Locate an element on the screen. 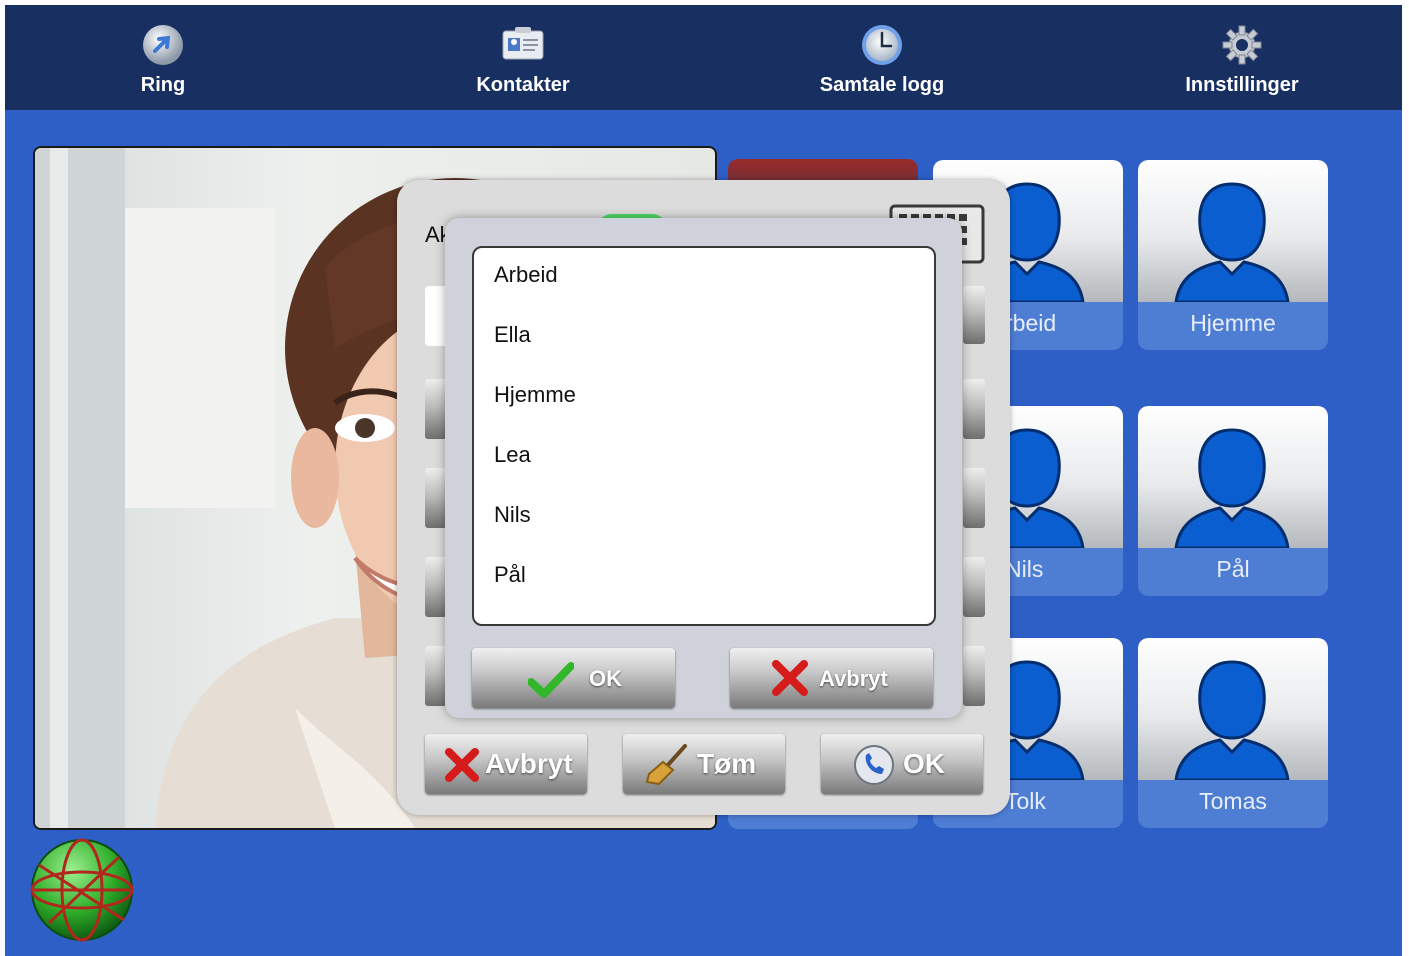 The image size is (1409, 956). contact-name: Hjemme is located at coordinates (1233, 323).